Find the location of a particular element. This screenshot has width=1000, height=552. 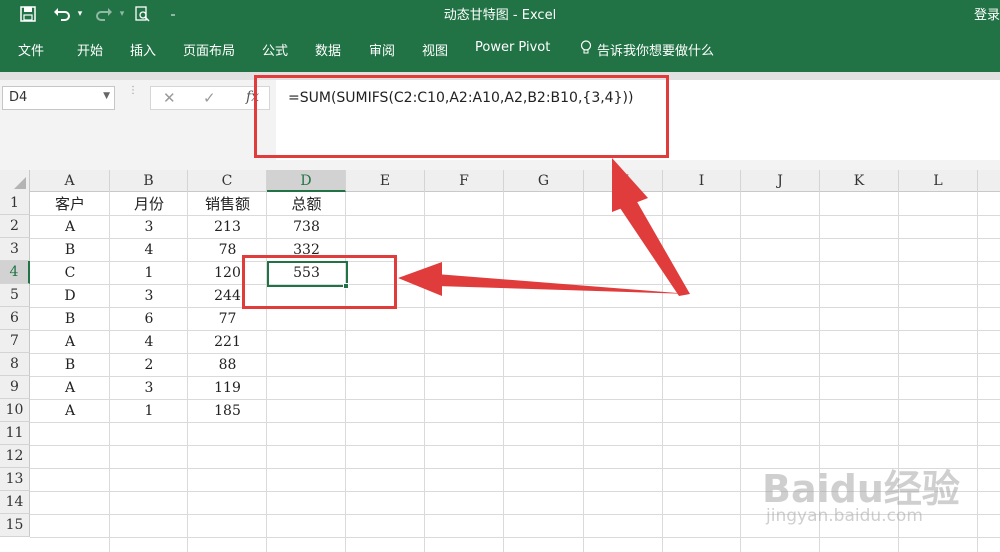

tab-home: 开始 is located at coordinates (90, 49).